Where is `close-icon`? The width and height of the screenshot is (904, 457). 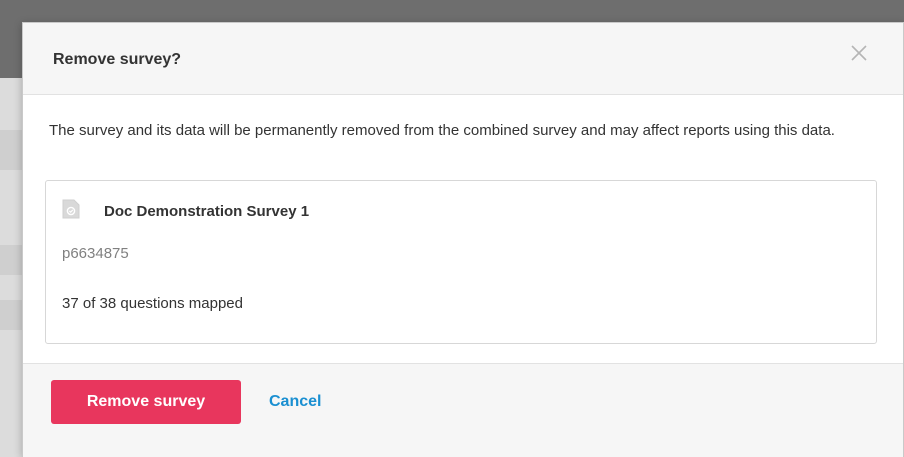 close-icon is located at coordinates (859, 53).